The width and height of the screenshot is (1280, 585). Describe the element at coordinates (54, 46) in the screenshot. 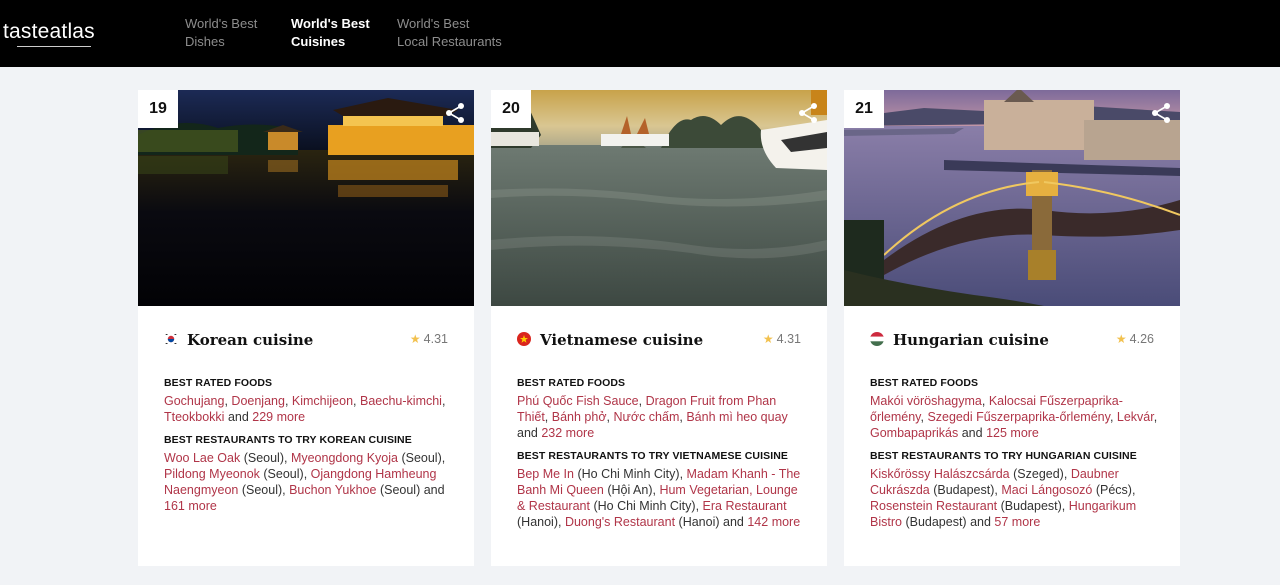

I see `logo-underline` at that location.